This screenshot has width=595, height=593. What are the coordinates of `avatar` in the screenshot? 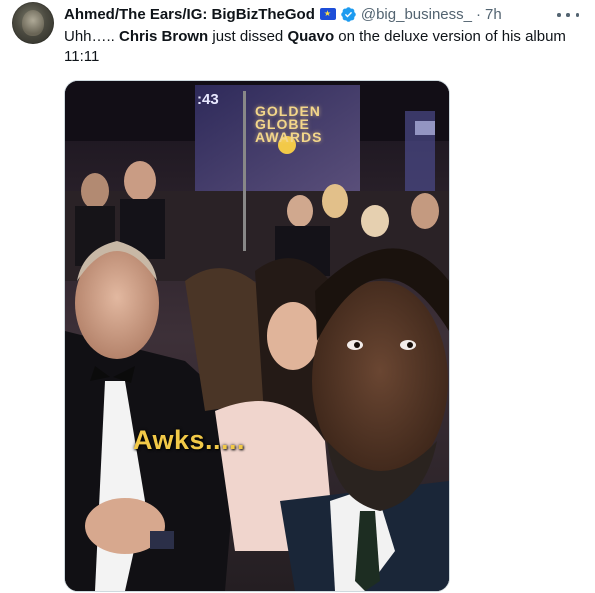 It's located at (33, 23).